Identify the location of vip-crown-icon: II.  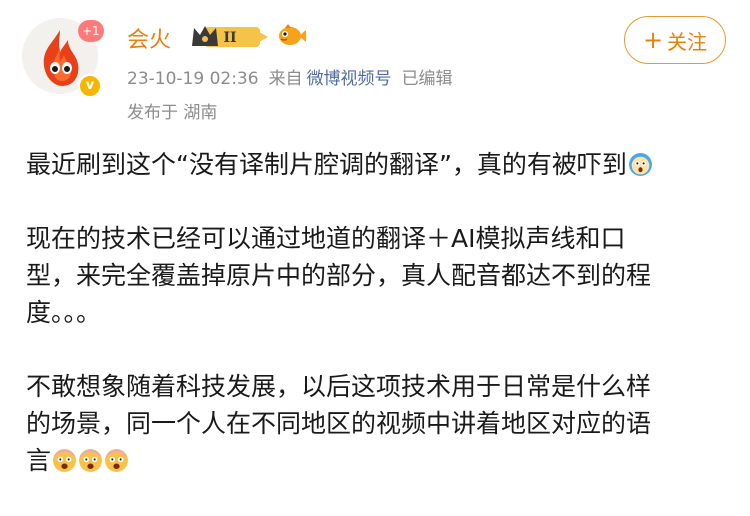
(232, 36).